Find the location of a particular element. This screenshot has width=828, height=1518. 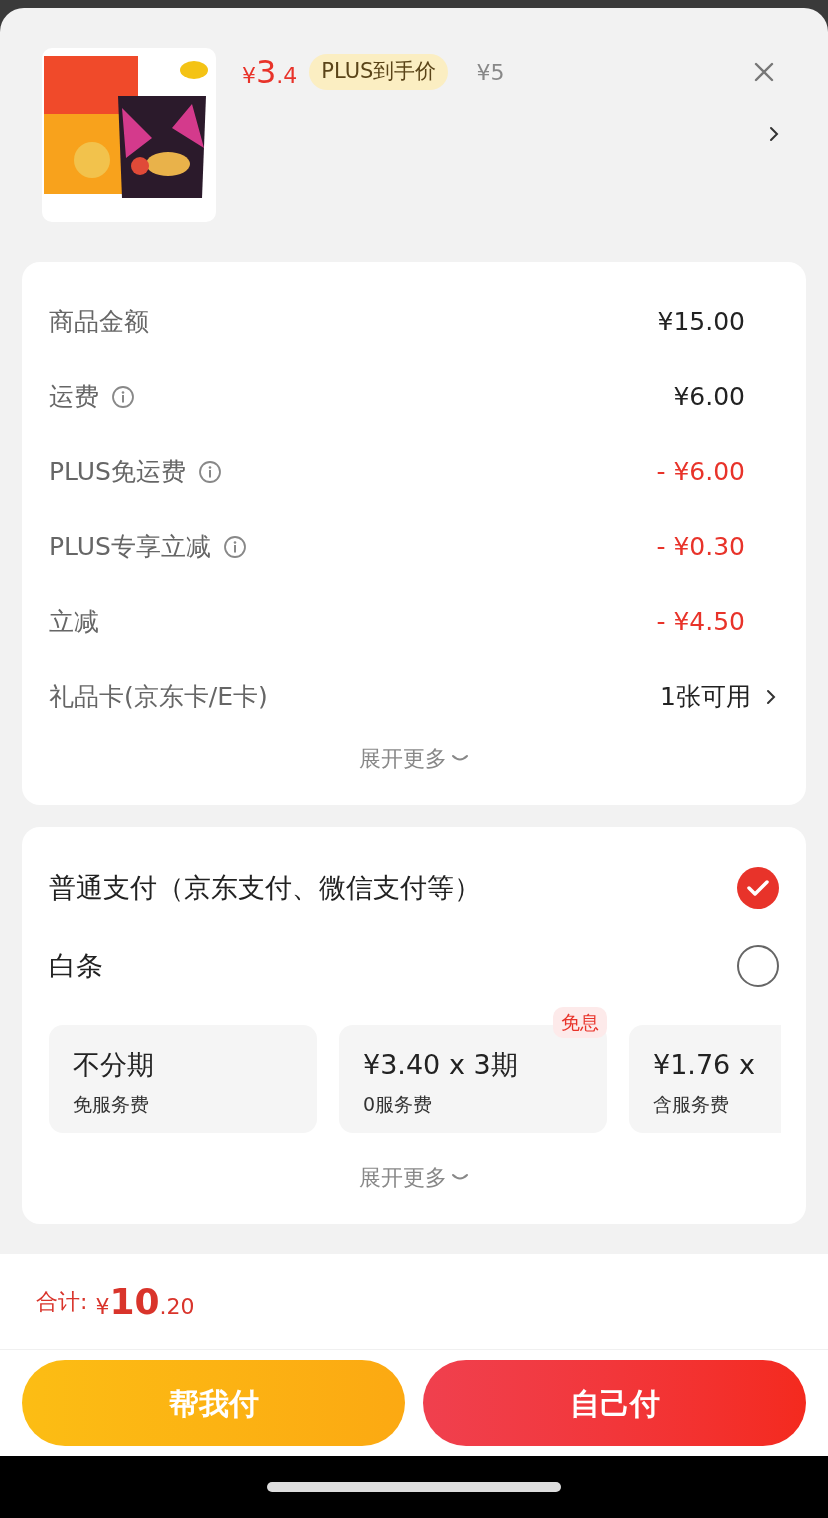

fee-label: 商品金额 is located at coordinates (99, 321).